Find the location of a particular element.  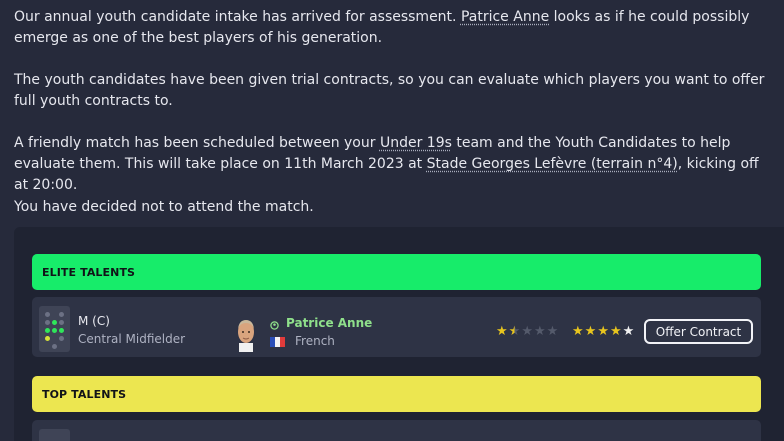

france-flag-icon is located at coordinates (277, 342).